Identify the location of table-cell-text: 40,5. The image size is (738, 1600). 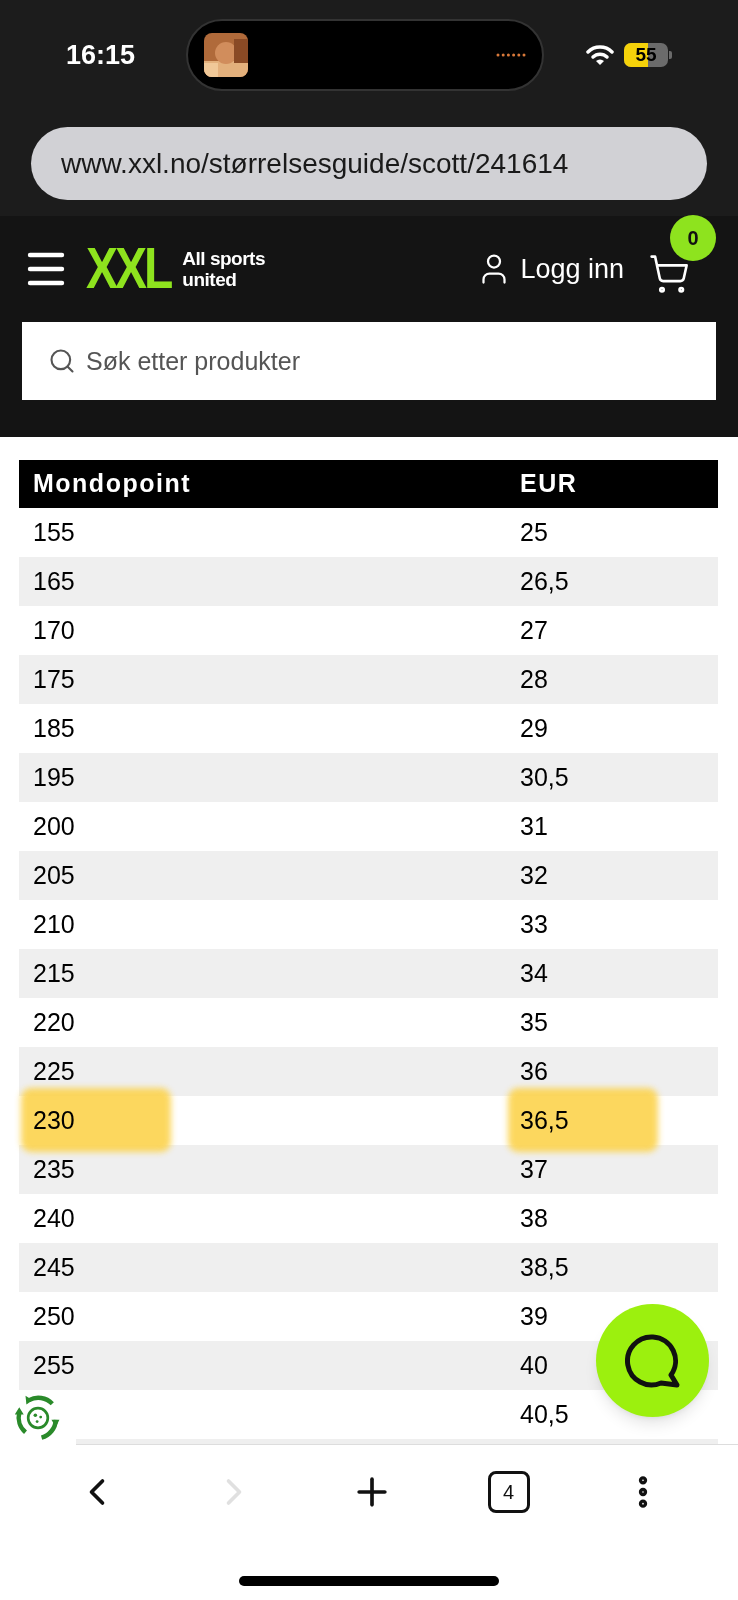
(544, 1414).